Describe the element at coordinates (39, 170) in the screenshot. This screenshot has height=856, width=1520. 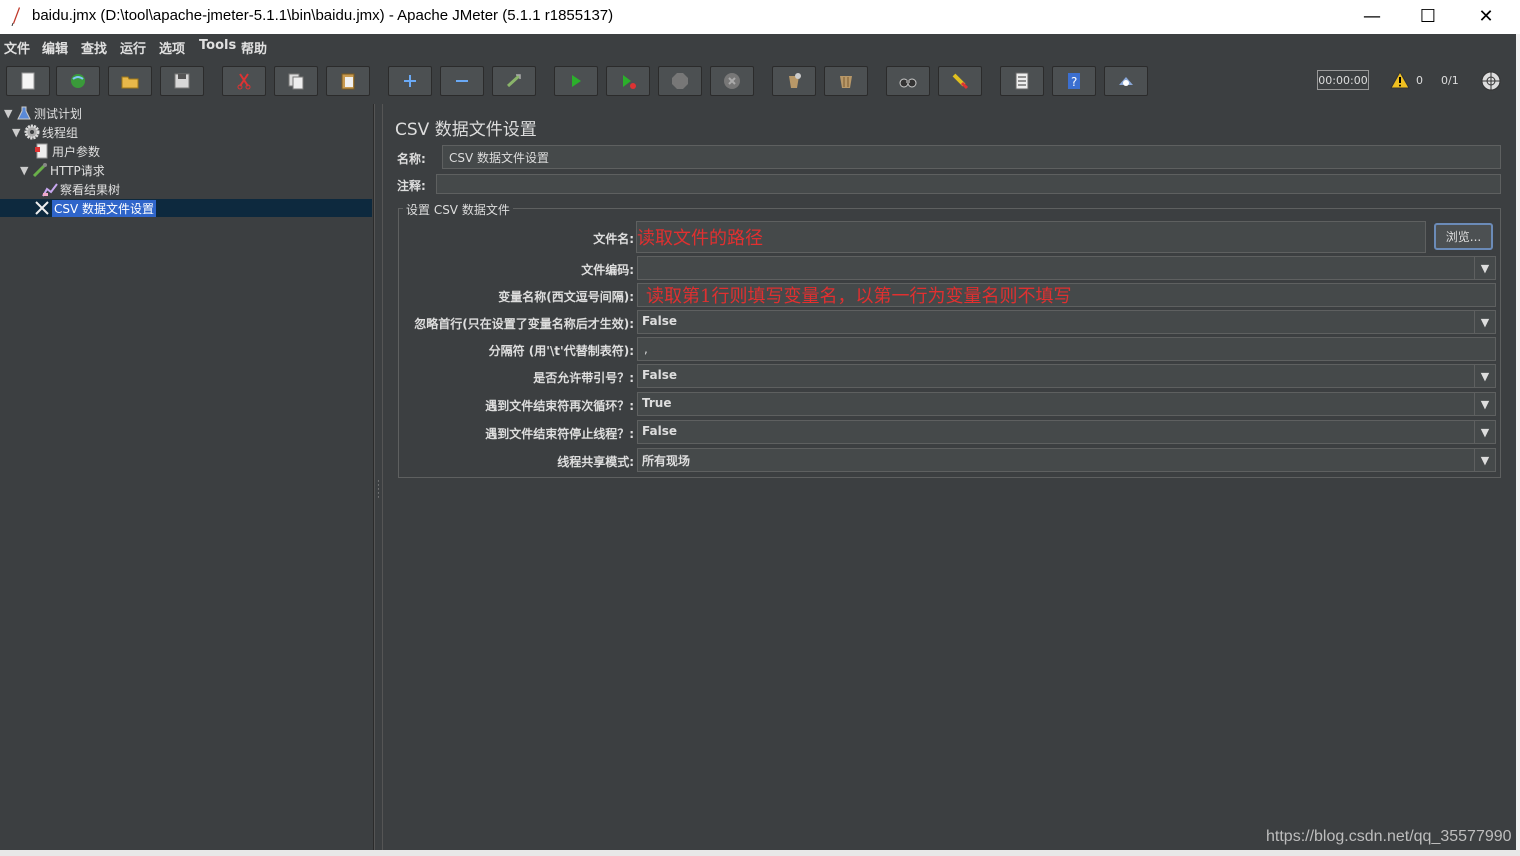
I see `pipette-icon` at that location.